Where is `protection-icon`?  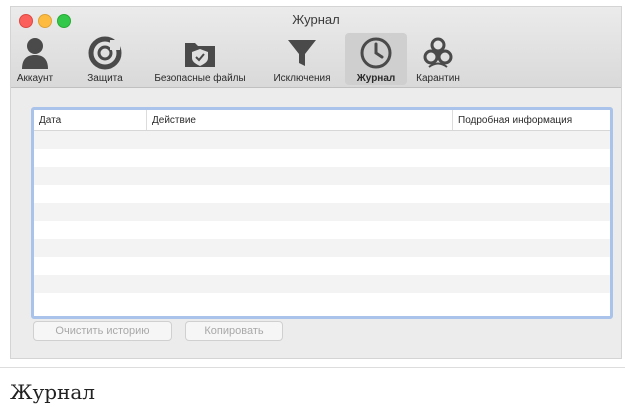 protection-icon is located at coordinates (105, 53).